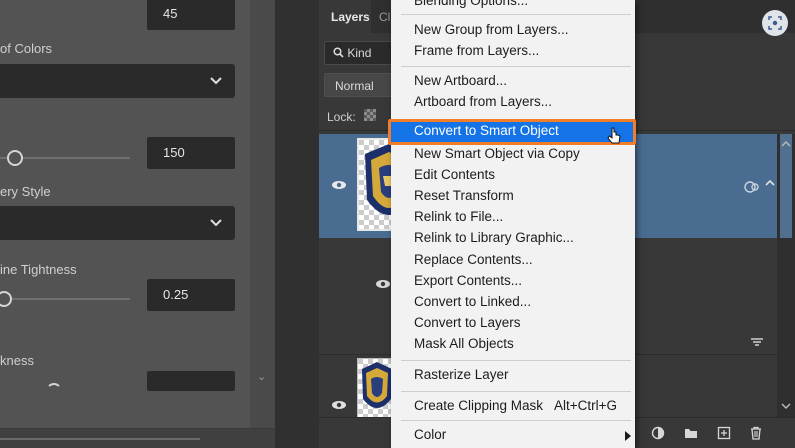  What do you see at coordinates (65, 299) in the screenshot?
I see `tightness-slider-track` at bounding box center [65, 299].